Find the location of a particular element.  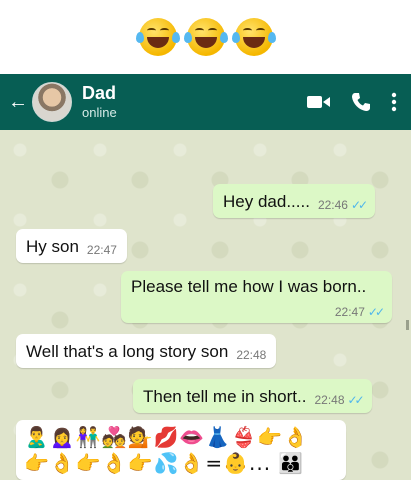

message-text: Then tell me in short.. is located at coordinates (225, 396).